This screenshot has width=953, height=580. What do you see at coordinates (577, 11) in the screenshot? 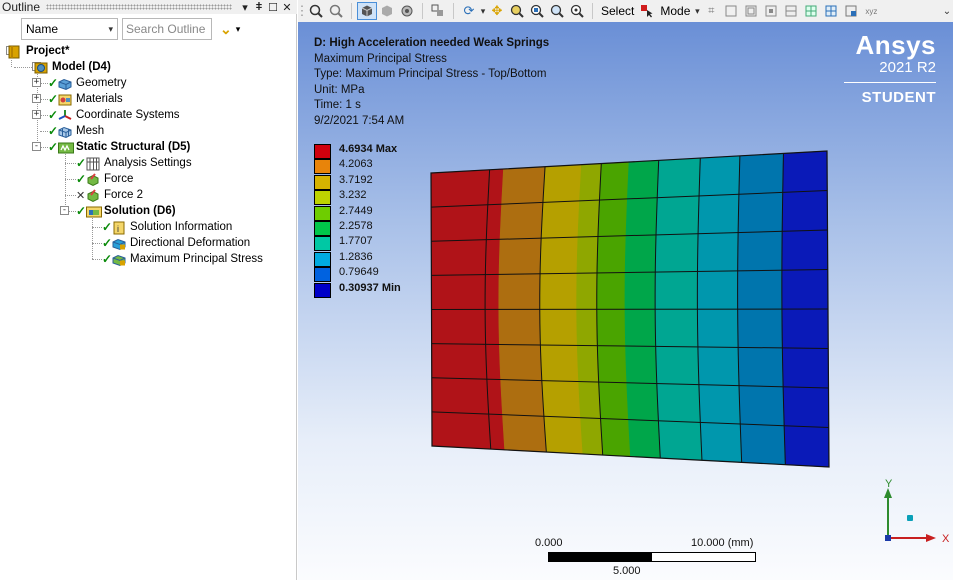
I see `zoom-all-icon` at bounding box center [577, 11].